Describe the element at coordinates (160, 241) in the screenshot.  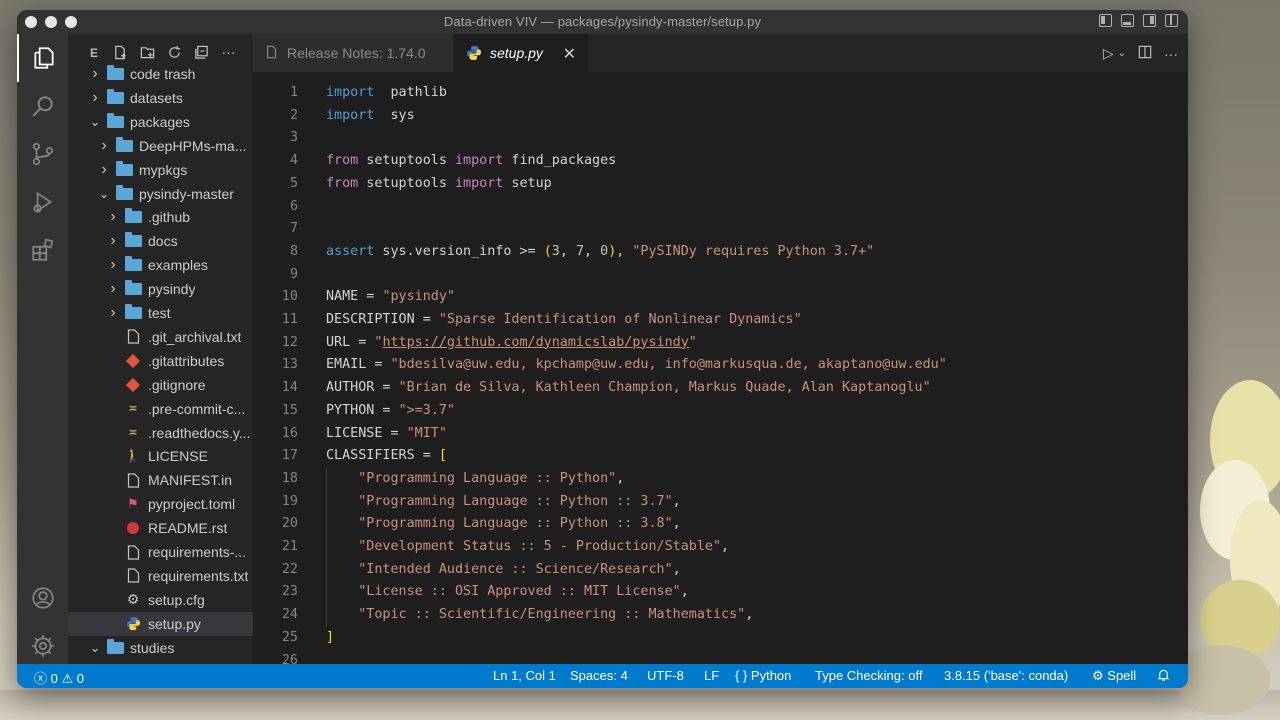
I see `tree-folder: › docs` at that location.